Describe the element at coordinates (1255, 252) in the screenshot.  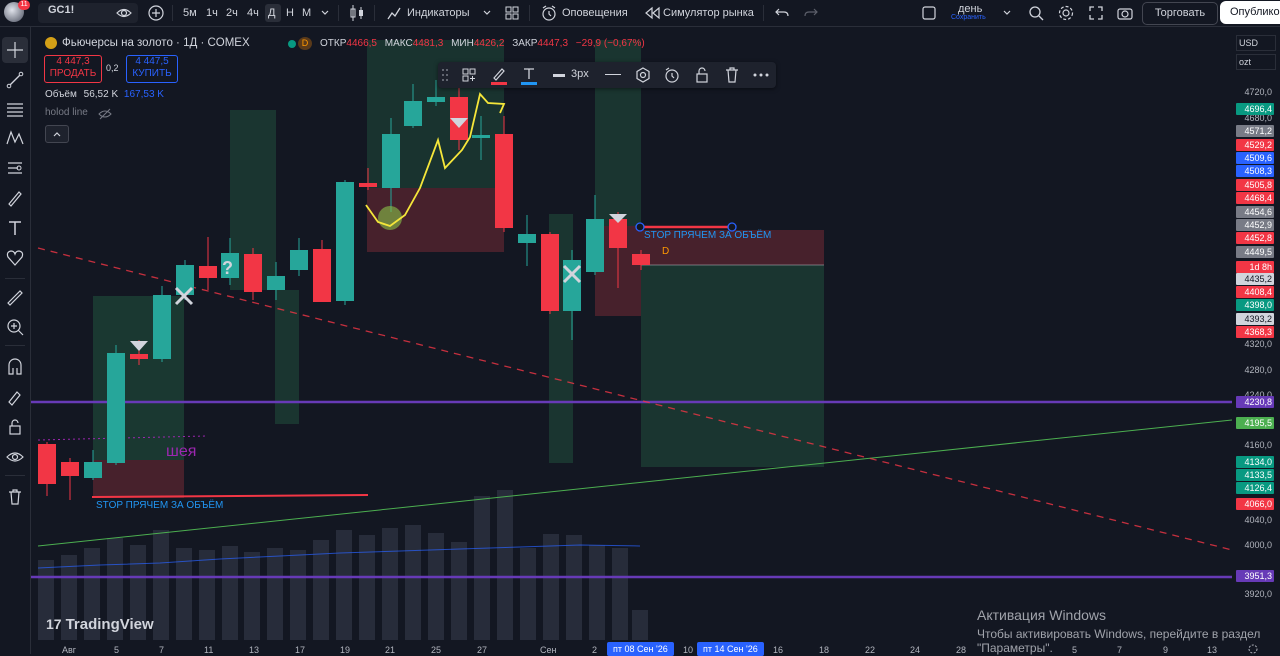
I see `price-badge: 4449,5` at that location.